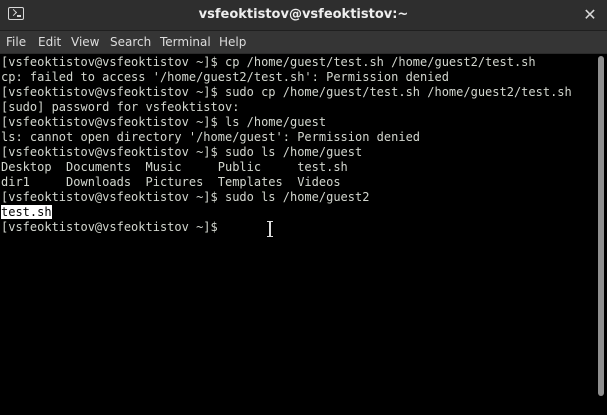 The image size is (607, 415). What do you see at coordinates (174, 167) in the screenshot?
I see `terminal-line: Desktop Documents Music Public test.sh` at bounding box center [174, 167].